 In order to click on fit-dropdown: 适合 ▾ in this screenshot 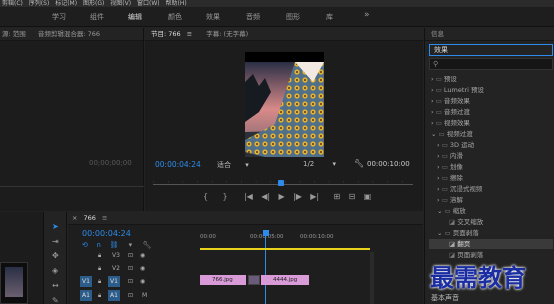, I will do `click(233, 165)`.